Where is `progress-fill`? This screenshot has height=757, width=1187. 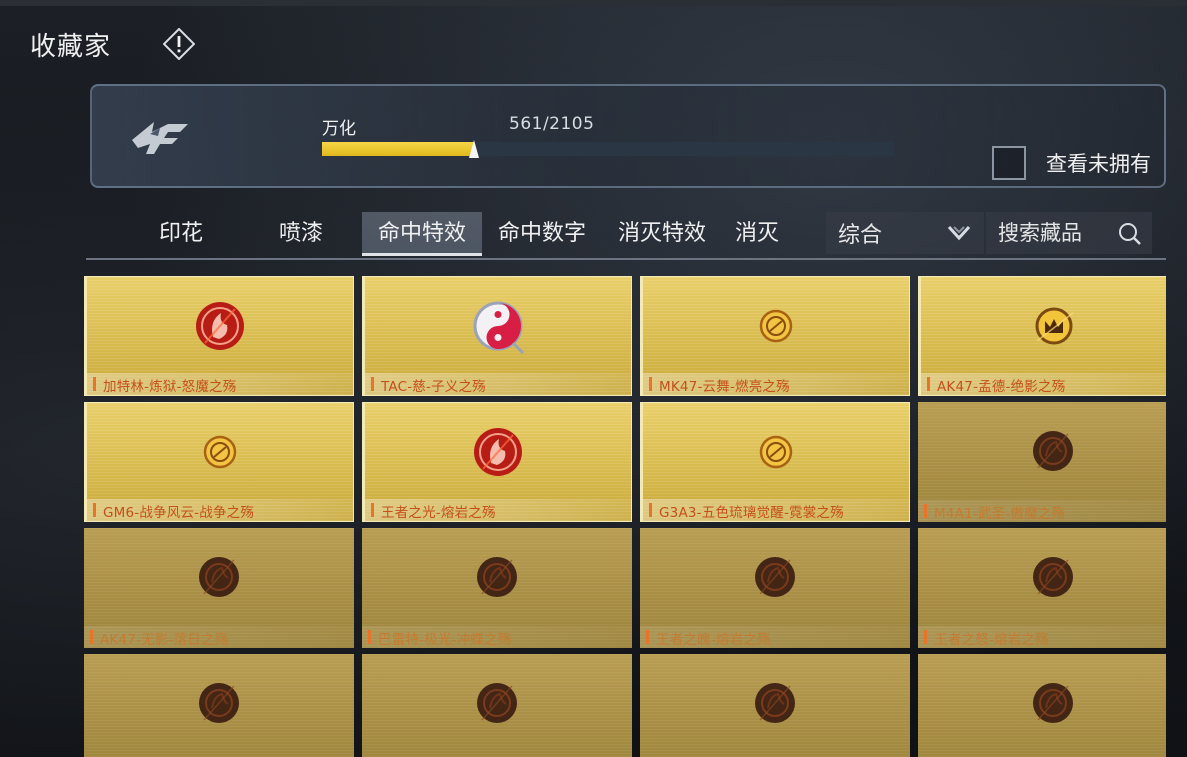 progress-fill is located at coordinates (398, 149).